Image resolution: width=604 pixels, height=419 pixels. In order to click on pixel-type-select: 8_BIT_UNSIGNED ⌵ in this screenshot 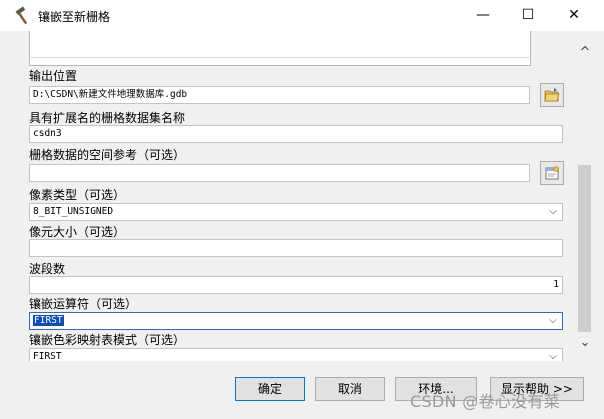, I will do `click(296, 212)`.